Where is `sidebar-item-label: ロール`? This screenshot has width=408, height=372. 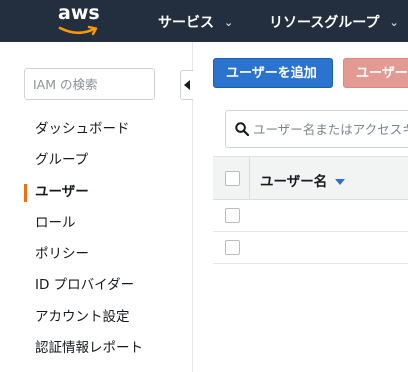 sidebar-item-label: ロール is located at coordinates (55, 222).